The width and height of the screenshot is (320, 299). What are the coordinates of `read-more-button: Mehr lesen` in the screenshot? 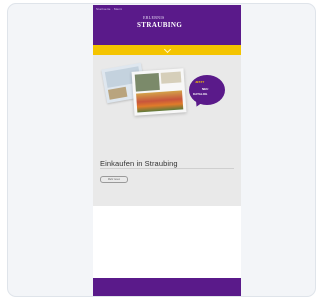 It's located at (114, 179).